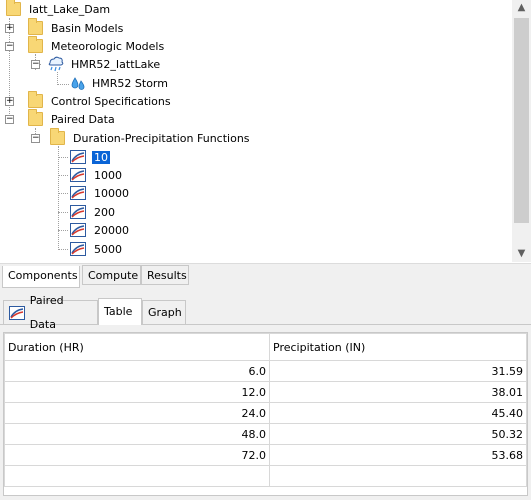  What do you see at coordinates (137, 413) in the screenshot?
I see `duration-cell: 24.0` at bounding box center [137, 413].